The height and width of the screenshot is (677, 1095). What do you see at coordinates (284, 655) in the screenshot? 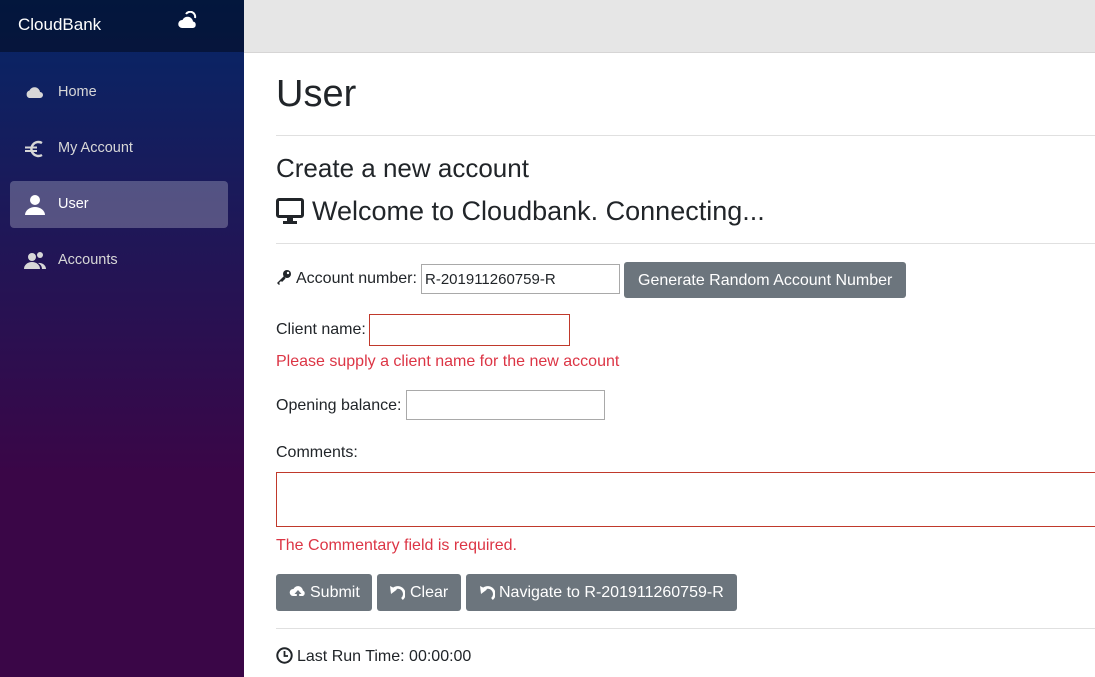
I see `clock-icon` at bounding box center [284, 655].